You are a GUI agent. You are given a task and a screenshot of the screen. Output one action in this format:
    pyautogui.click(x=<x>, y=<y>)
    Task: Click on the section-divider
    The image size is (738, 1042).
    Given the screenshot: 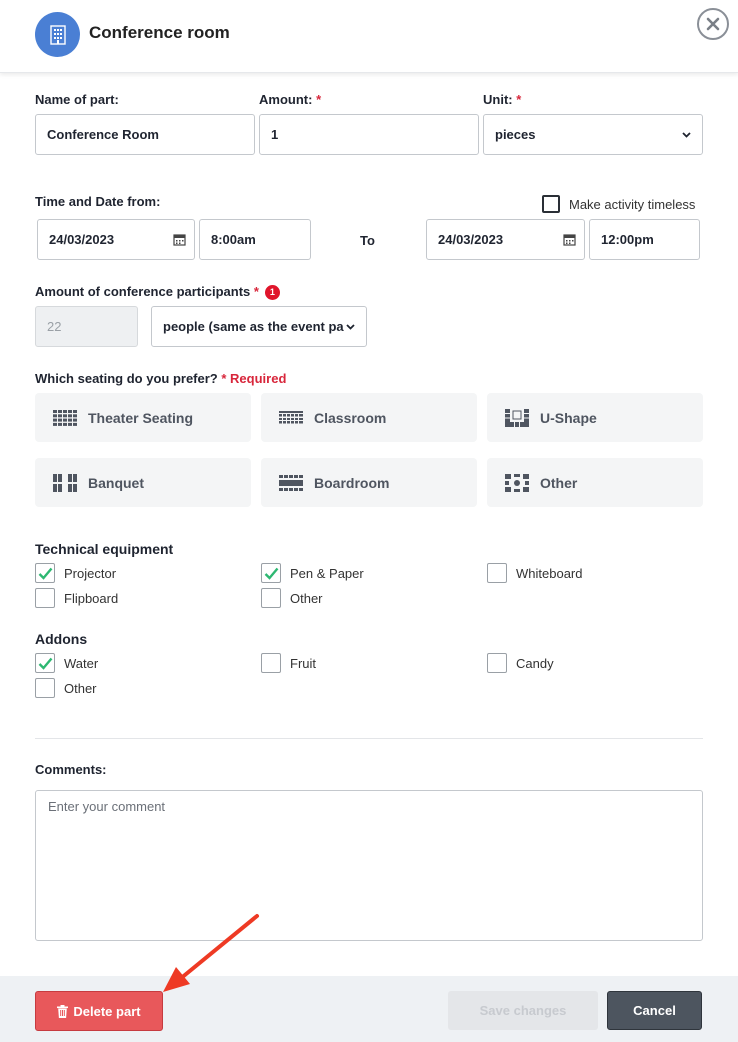 What is the action you would take?
    pyautogui.click(x=369, y=738)
    